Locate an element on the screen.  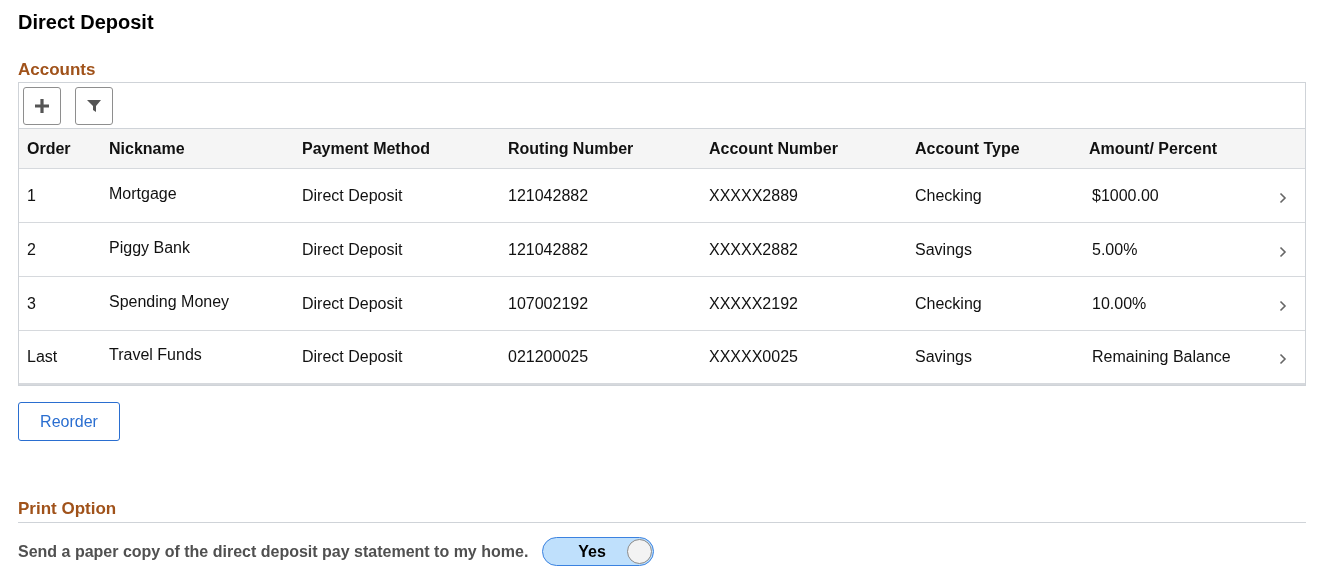
table-cell: 021200025 is located at coordinates (548, 356).